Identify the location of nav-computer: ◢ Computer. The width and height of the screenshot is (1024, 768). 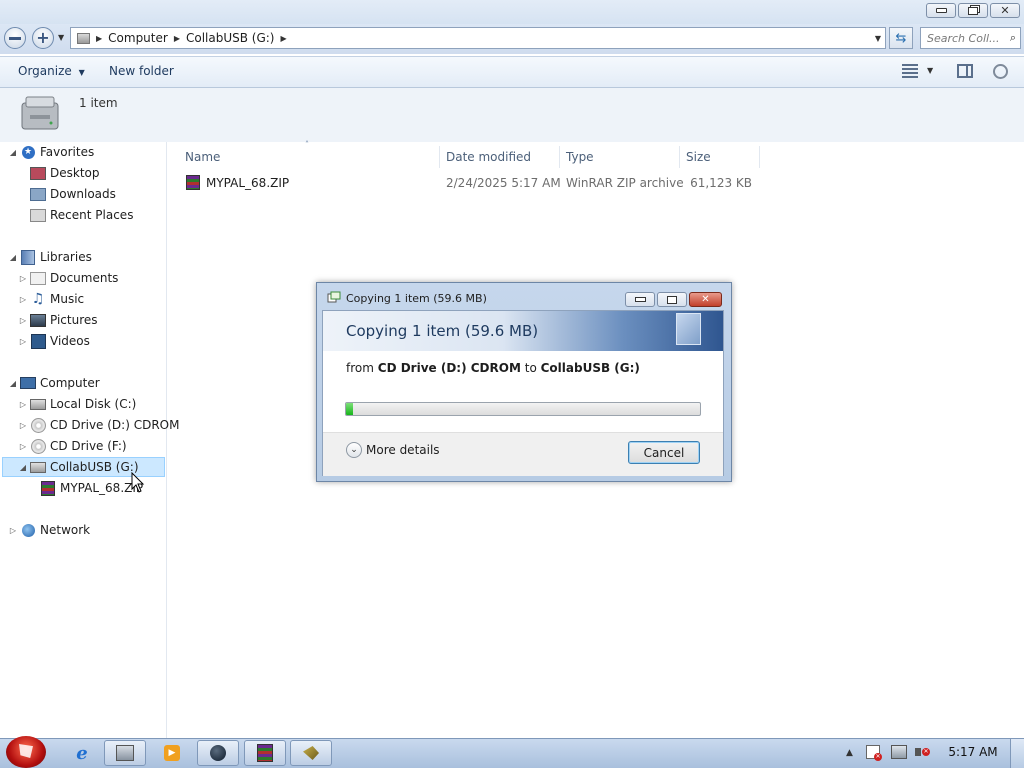
(54, 383).